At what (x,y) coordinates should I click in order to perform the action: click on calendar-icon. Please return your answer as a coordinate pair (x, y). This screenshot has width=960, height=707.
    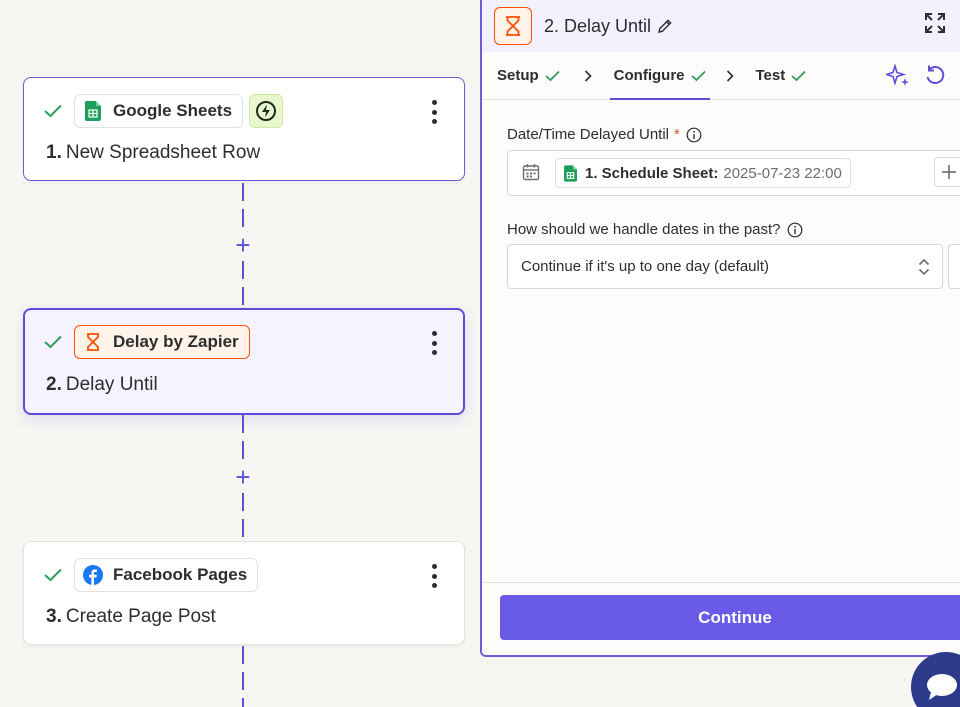
    Looking at the image, I should click on (531, 174).